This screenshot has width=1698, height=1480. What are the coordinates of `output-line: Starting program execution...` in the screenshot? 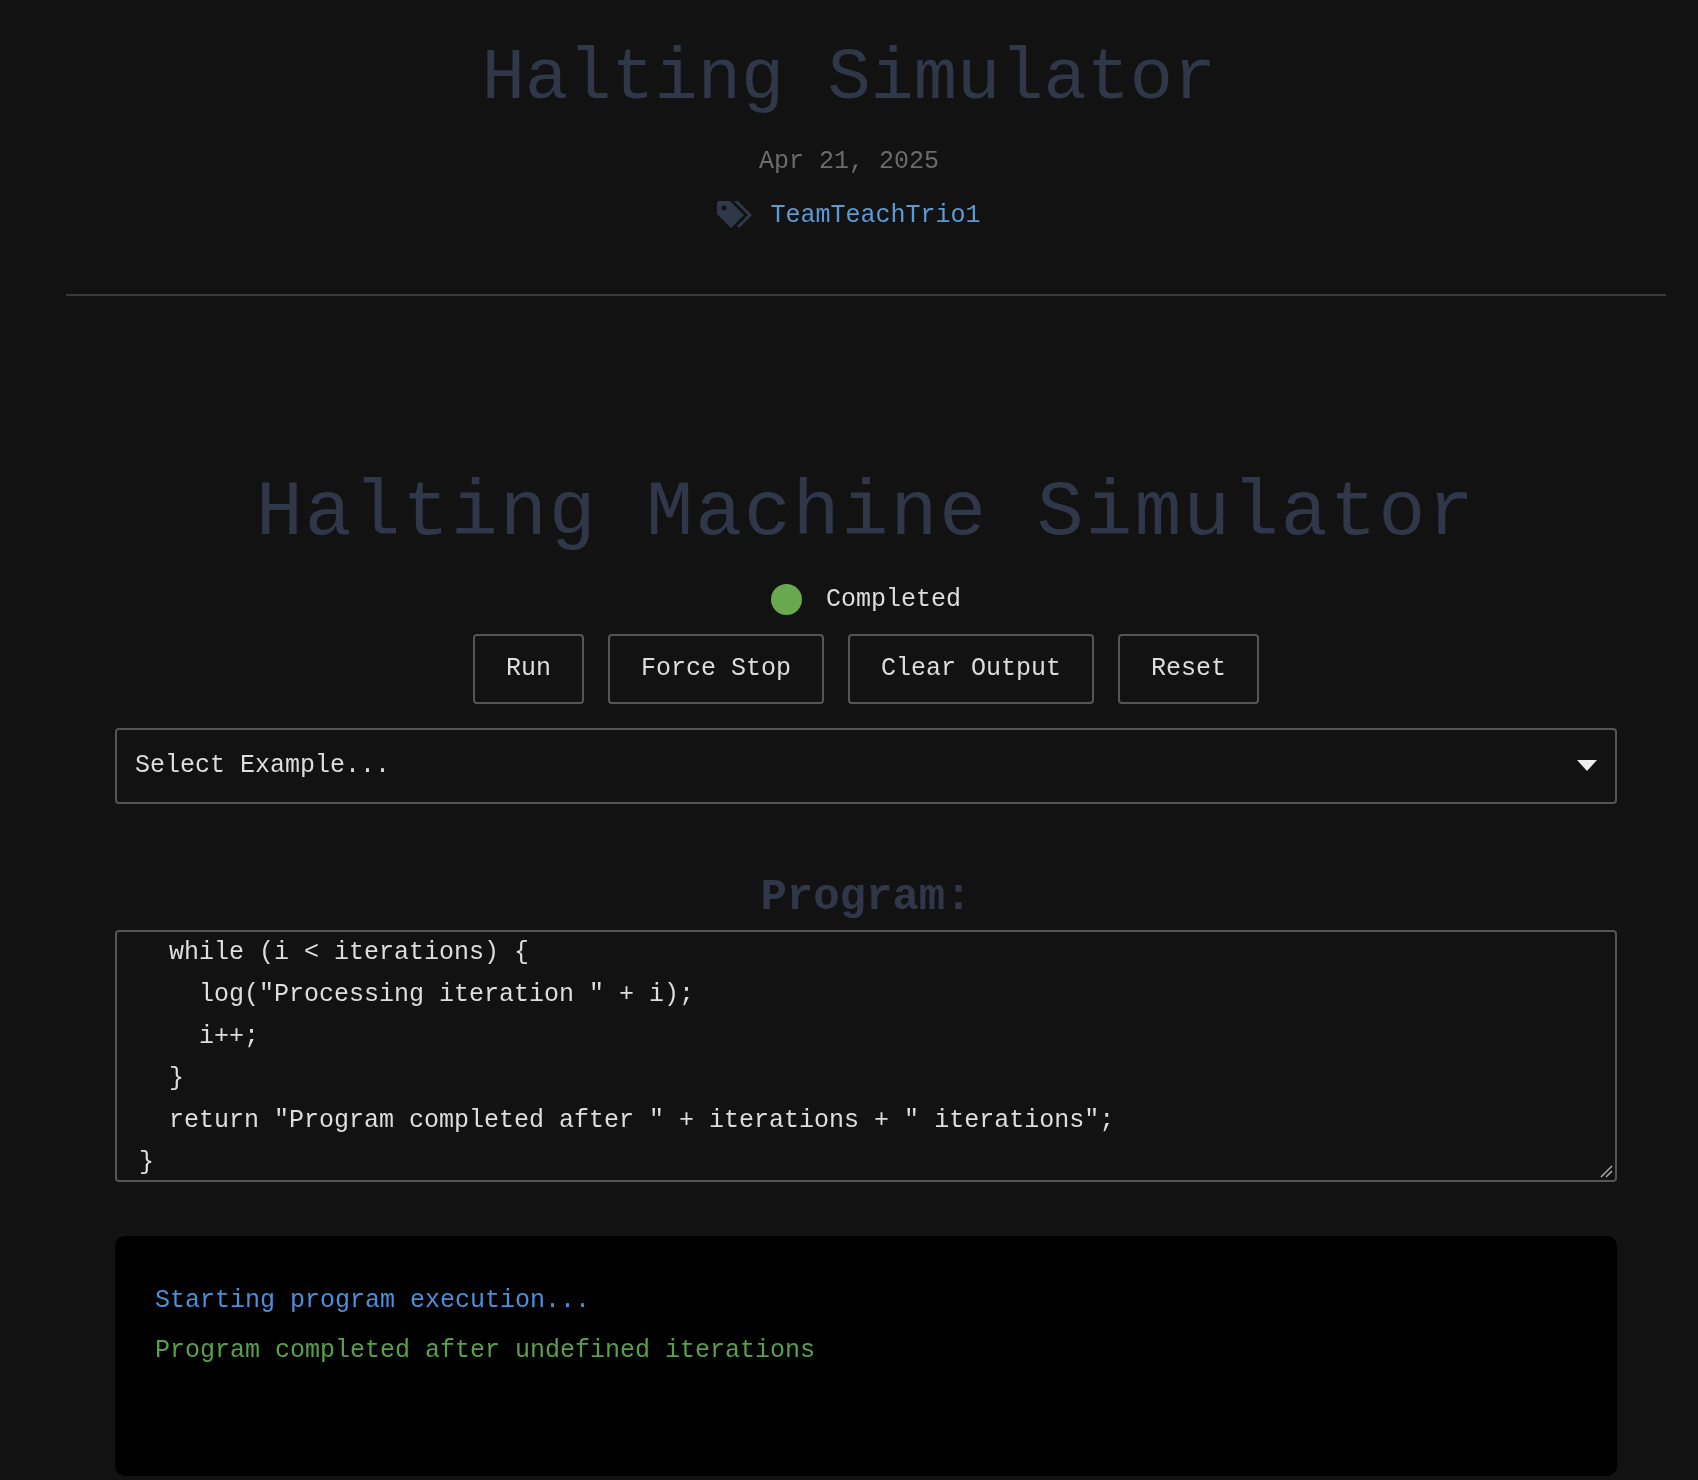 It's located at (373, 1301).